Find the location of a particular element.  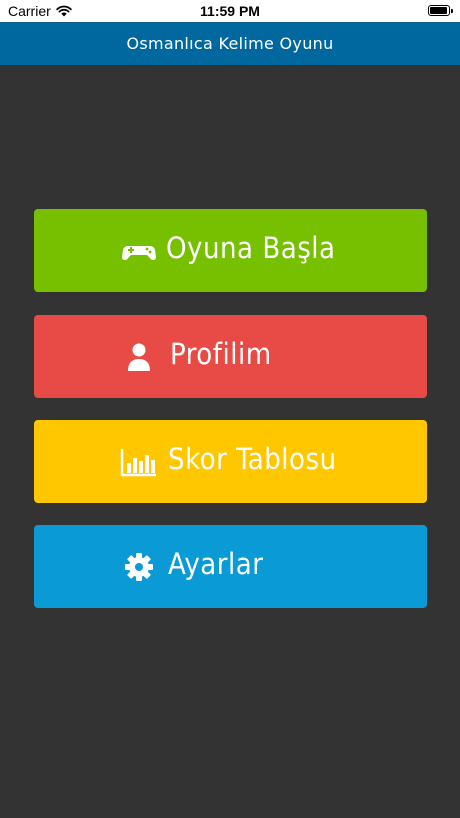

start-game-button: Oyuna Başla is located at coordinates (230, 250).